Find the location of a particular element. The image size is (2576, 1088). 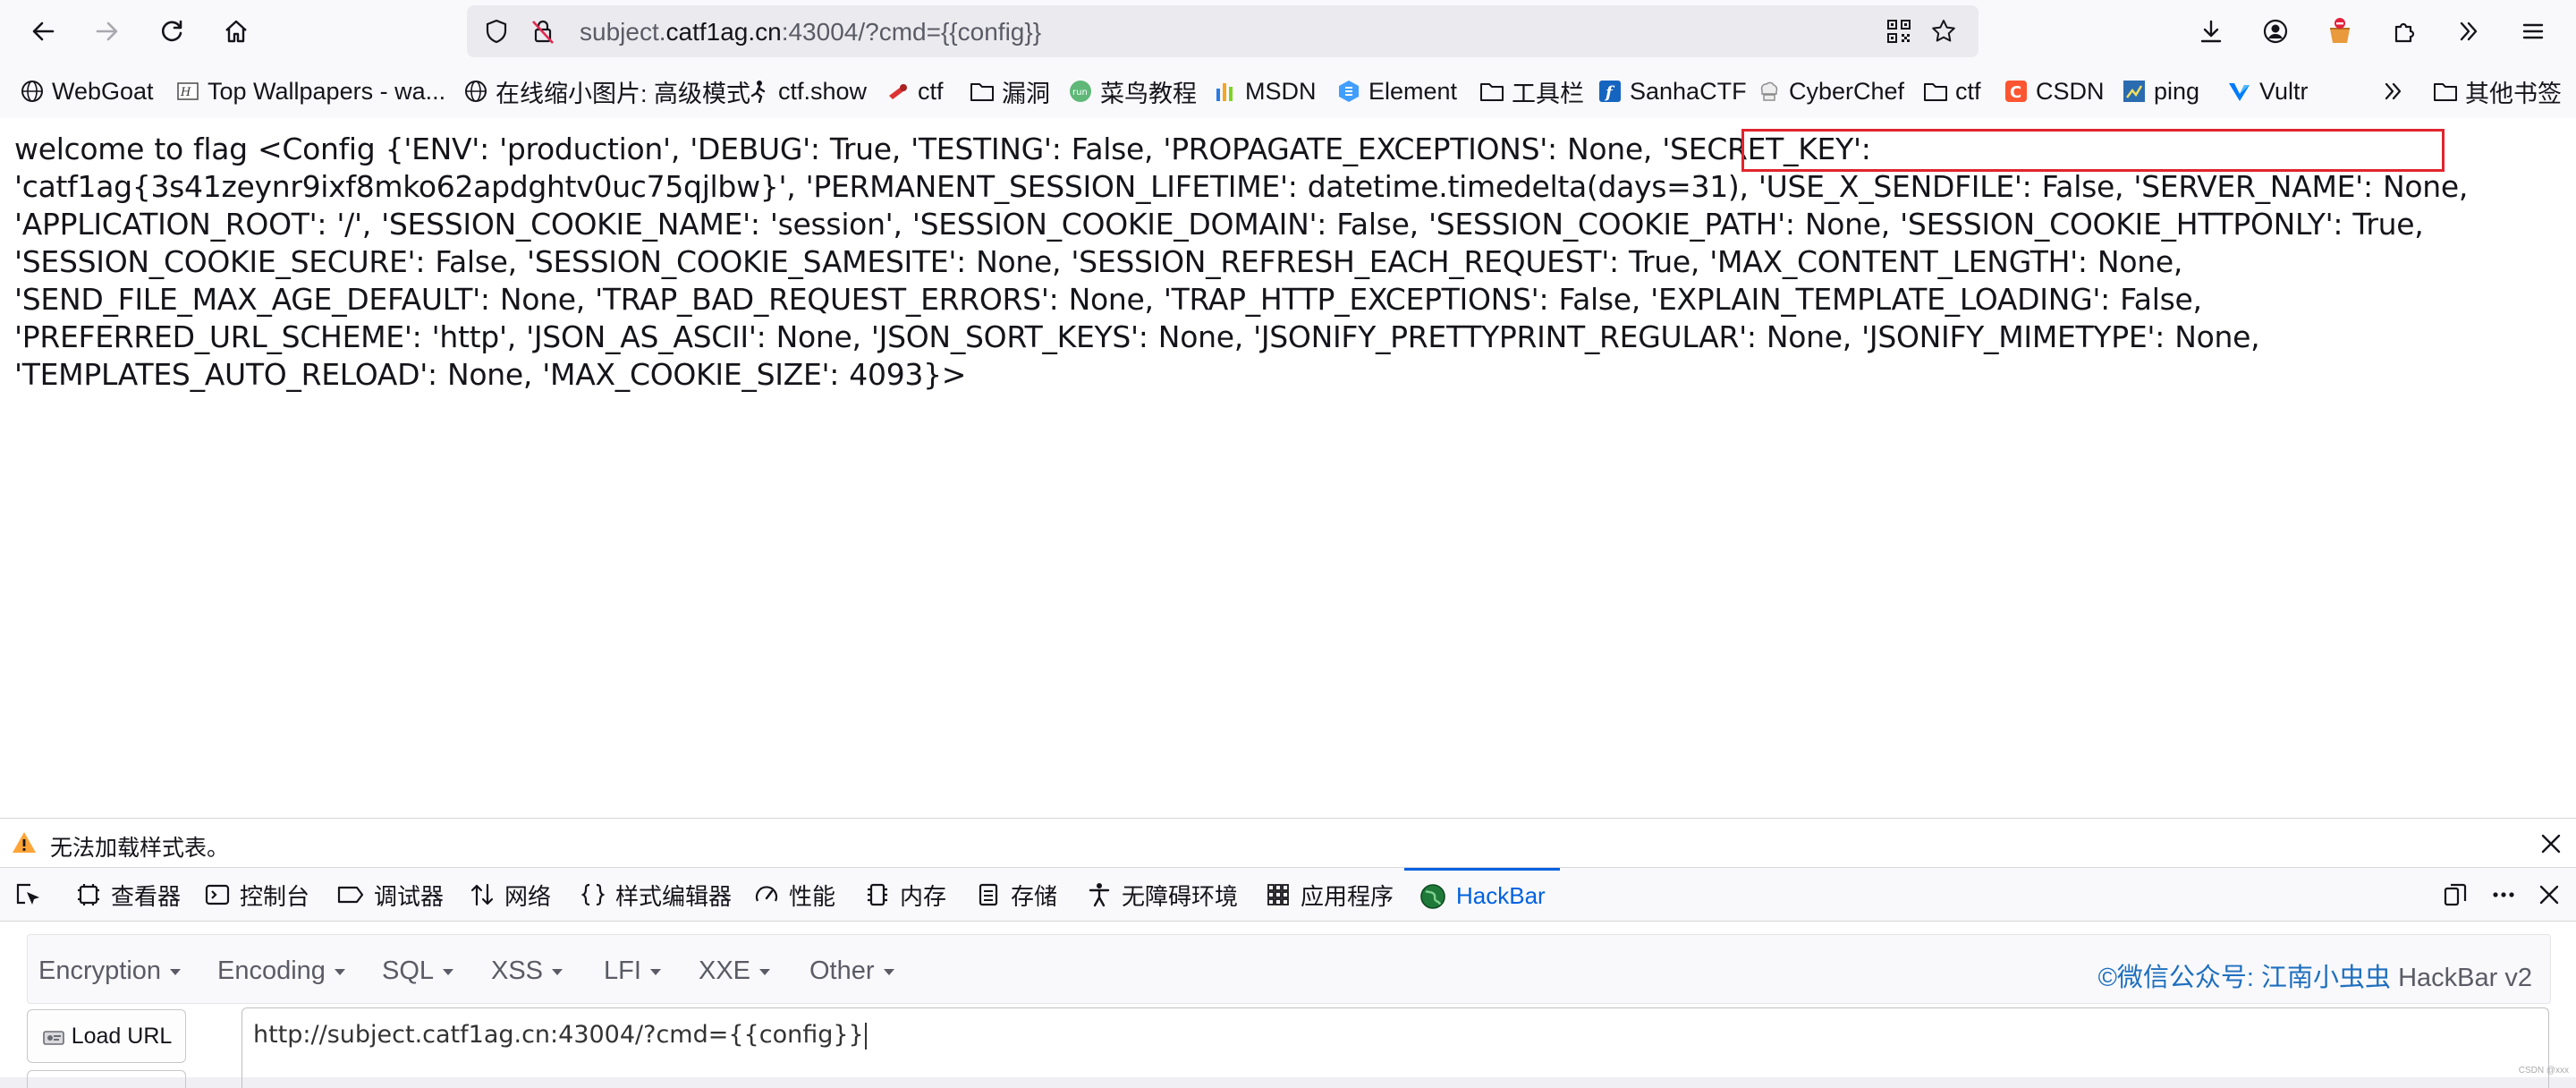

menu-xss: XSS is located at coordinates (527, 971).